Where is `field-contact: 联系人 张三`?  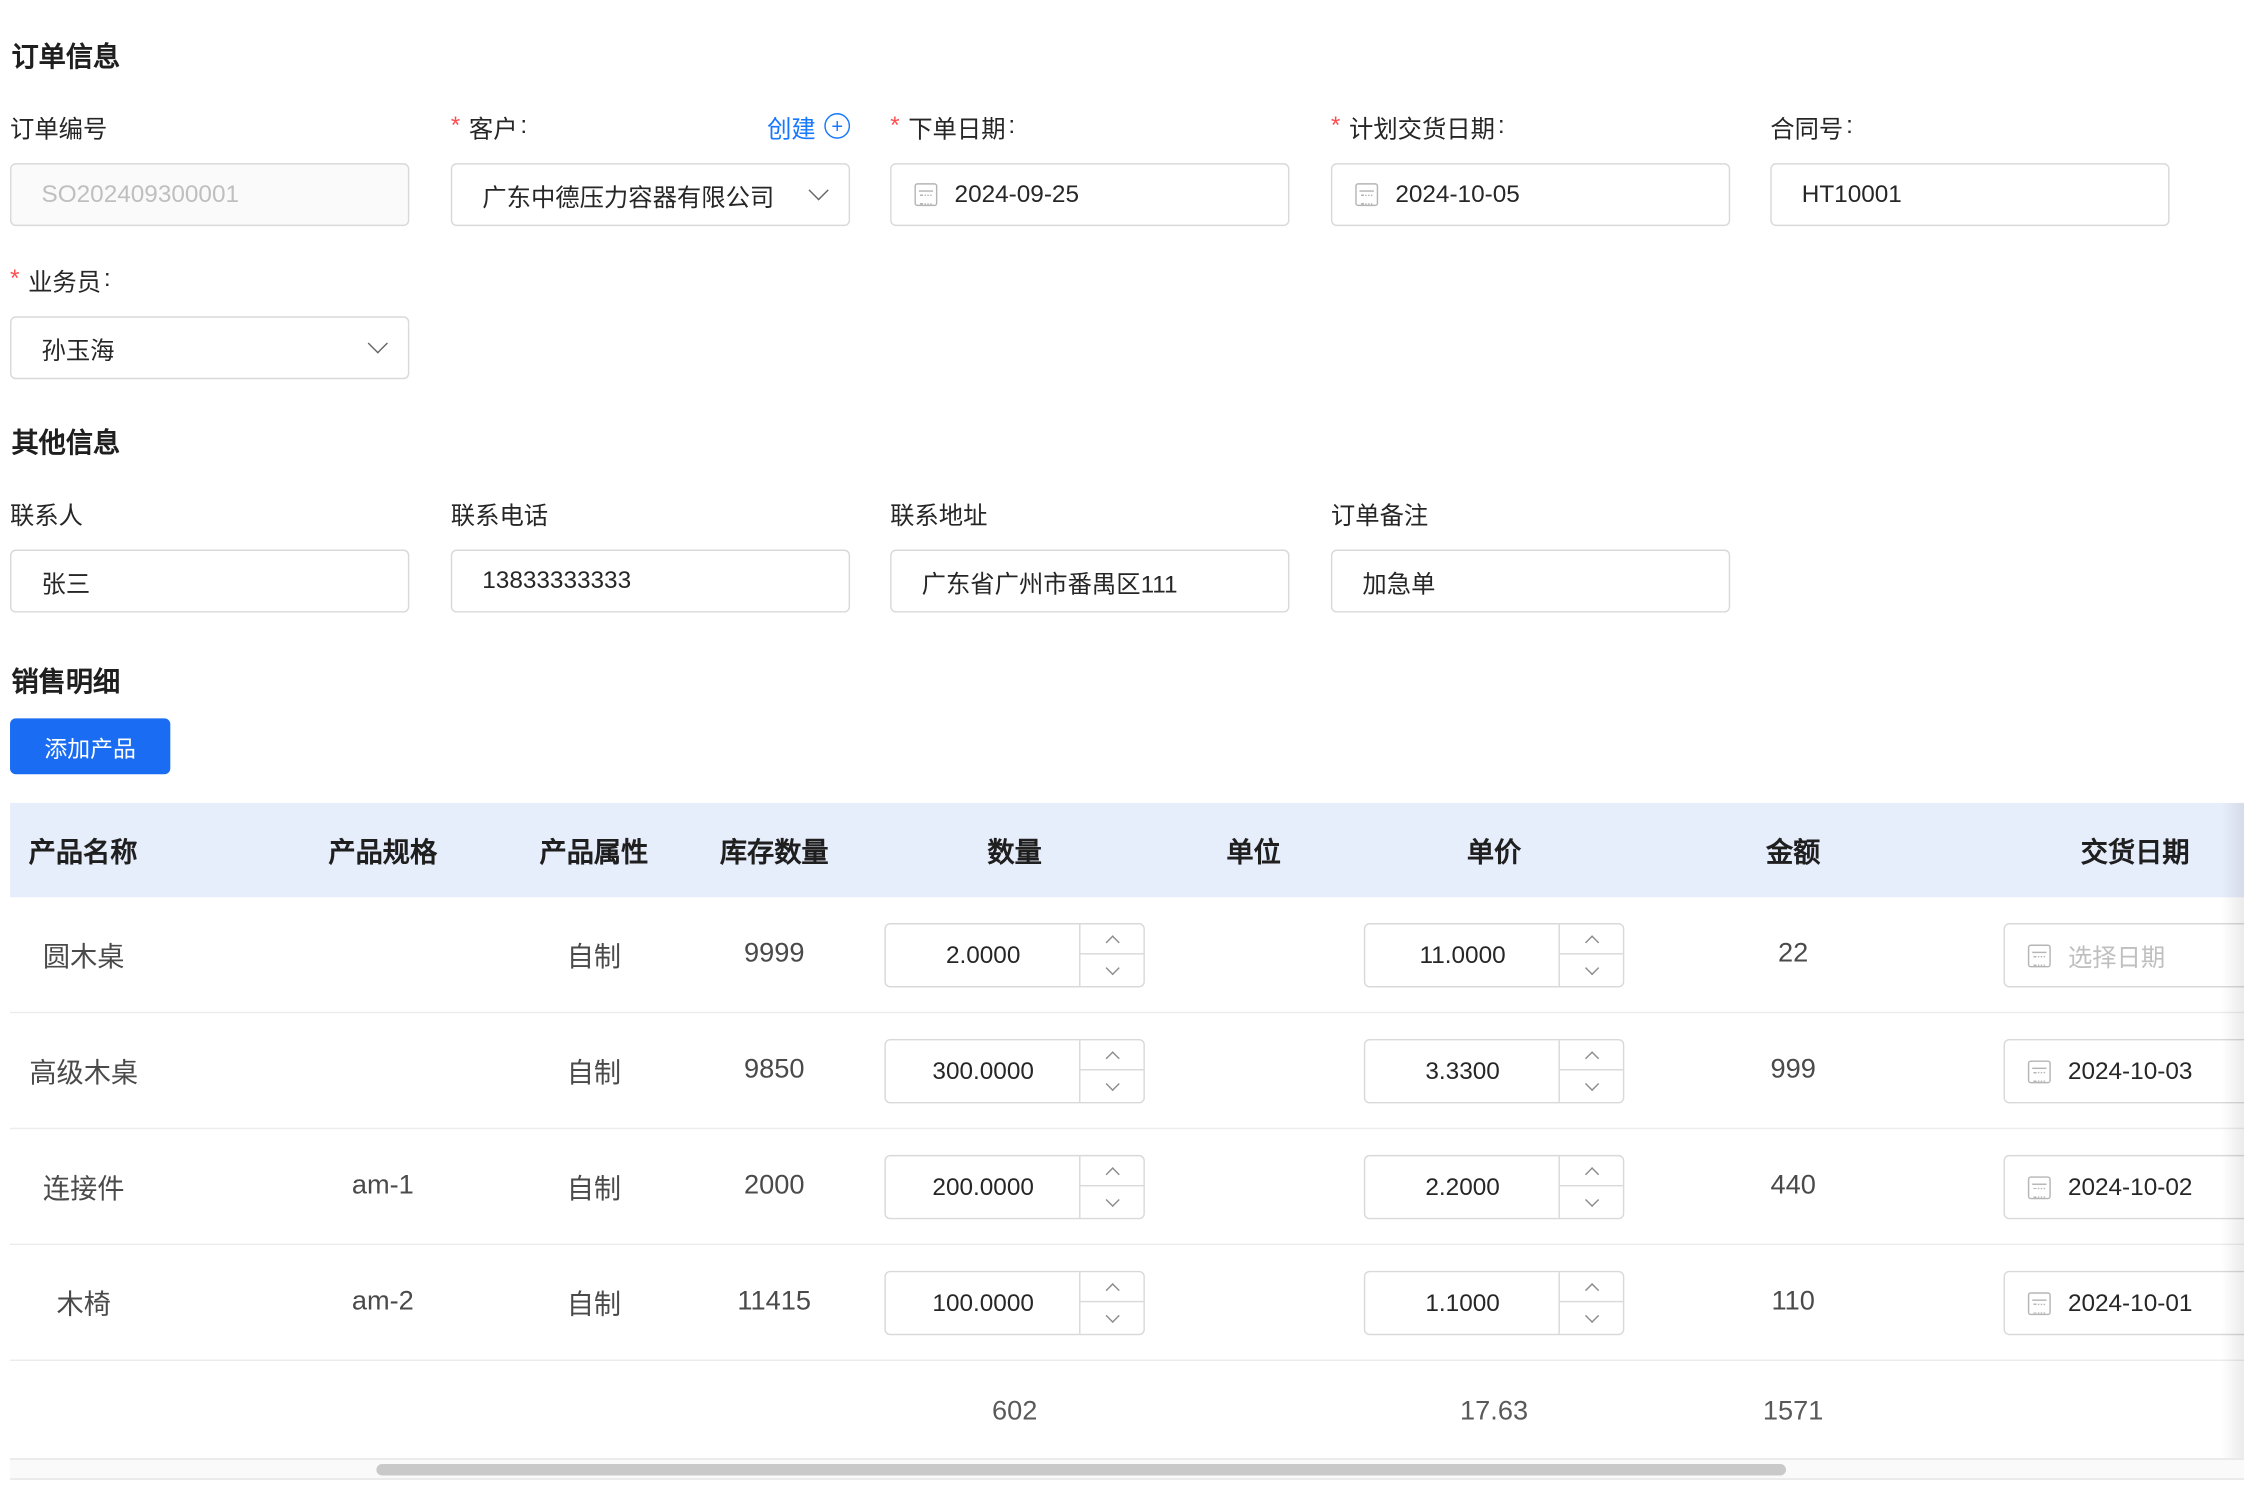
field-contact: 联系人 张三 is located at coordinates (210, 554).